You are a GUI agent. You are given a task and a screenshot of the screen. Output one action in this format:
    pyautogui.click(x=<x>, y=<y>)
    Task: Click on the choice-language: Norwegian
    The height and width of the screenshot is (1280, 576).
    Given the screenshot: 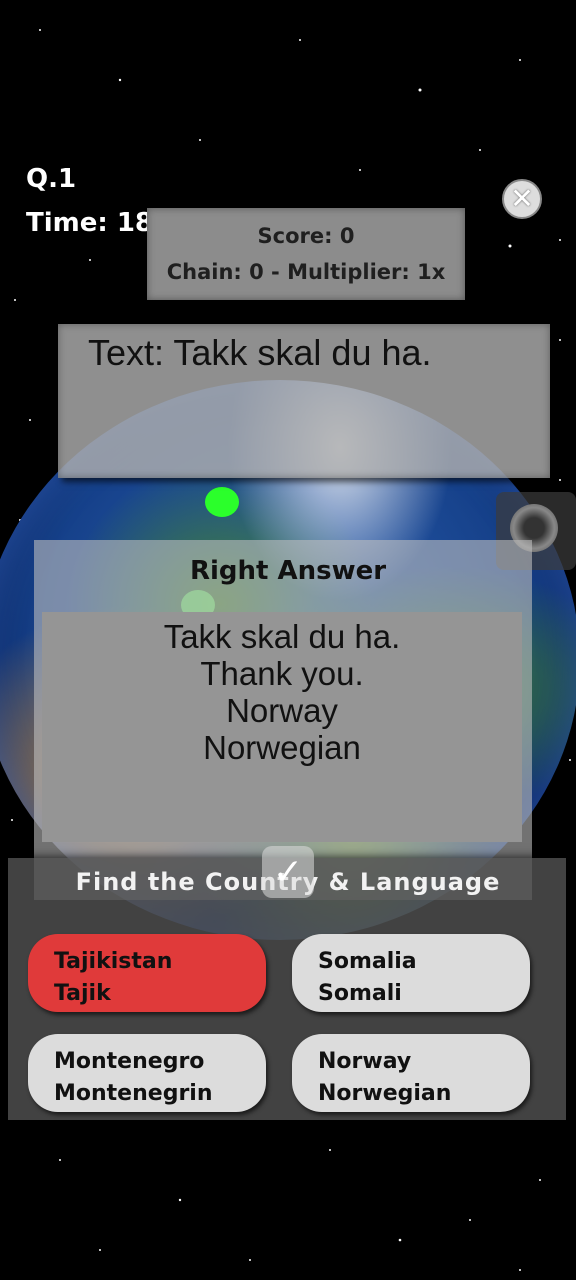 What is the action you would take?
    pyautogui.click(x=385, y=1093)
    